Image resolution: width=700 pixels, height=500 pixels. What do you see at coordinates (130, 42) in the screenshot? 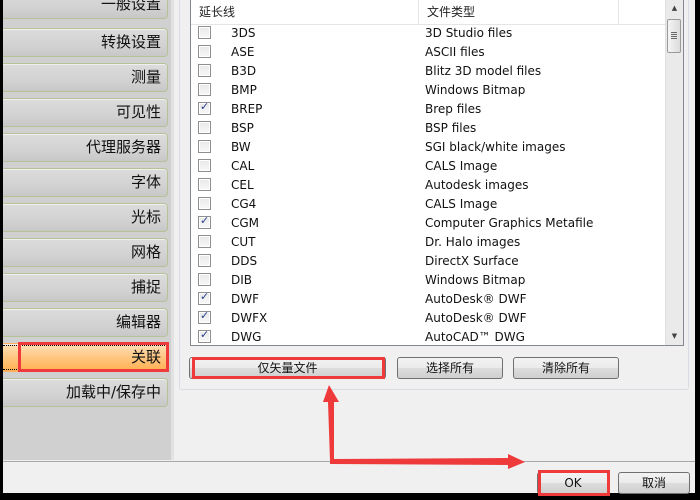
I see `sidebar-item-label: 转换设置` at bounding box center [130, 42].